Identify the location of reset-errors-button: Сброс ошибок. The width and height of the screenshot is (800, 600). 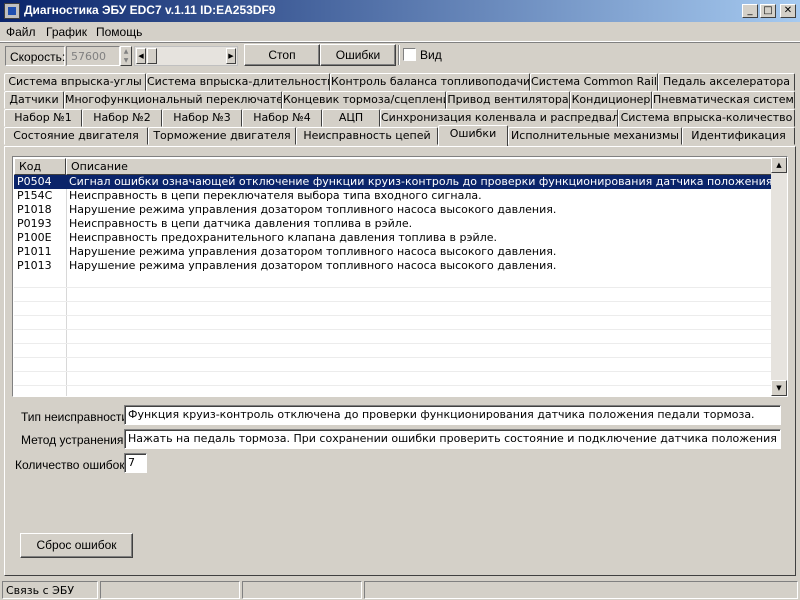
(76, 545).